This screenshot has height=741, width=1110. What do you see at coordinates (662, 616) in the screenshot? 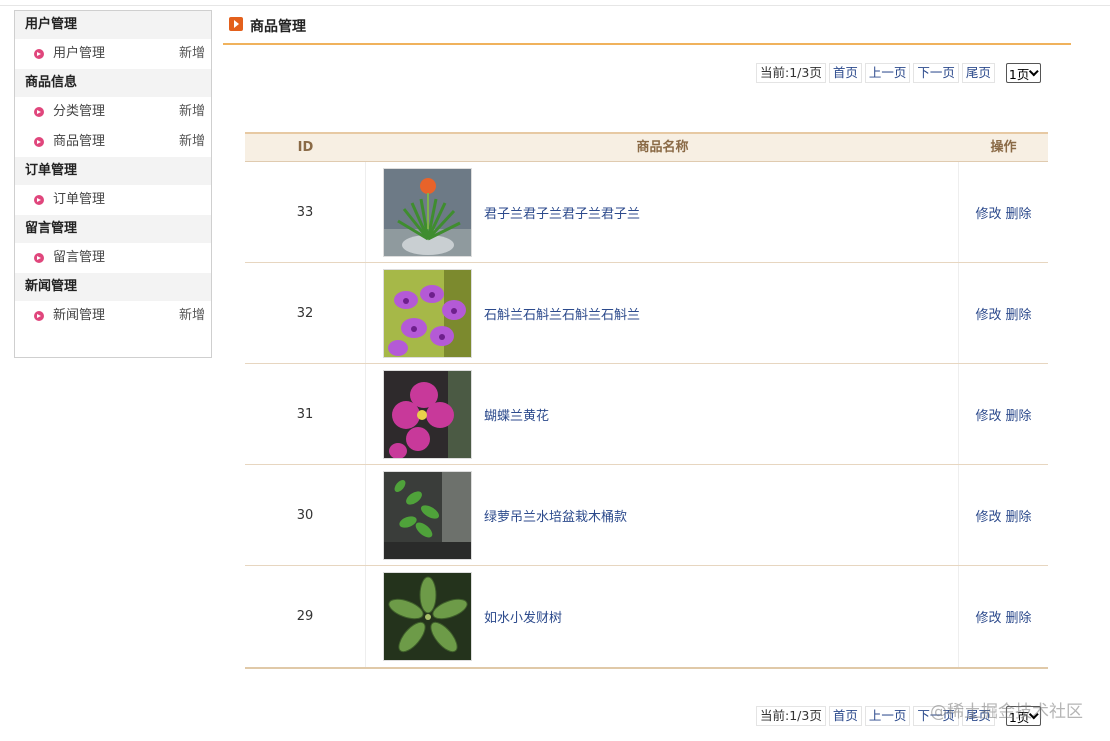
I see `row-name-cell: 如水小发财树` at bounding box center [662, 616].